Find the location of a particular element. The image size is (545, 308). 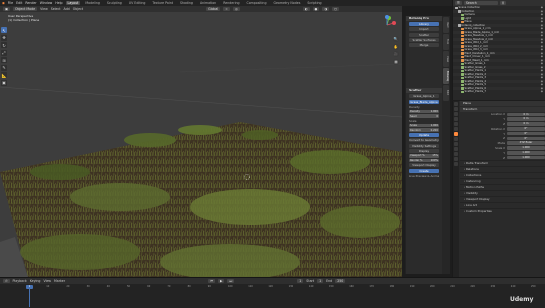

menu-window: Window is located at coordinates (46, 3).